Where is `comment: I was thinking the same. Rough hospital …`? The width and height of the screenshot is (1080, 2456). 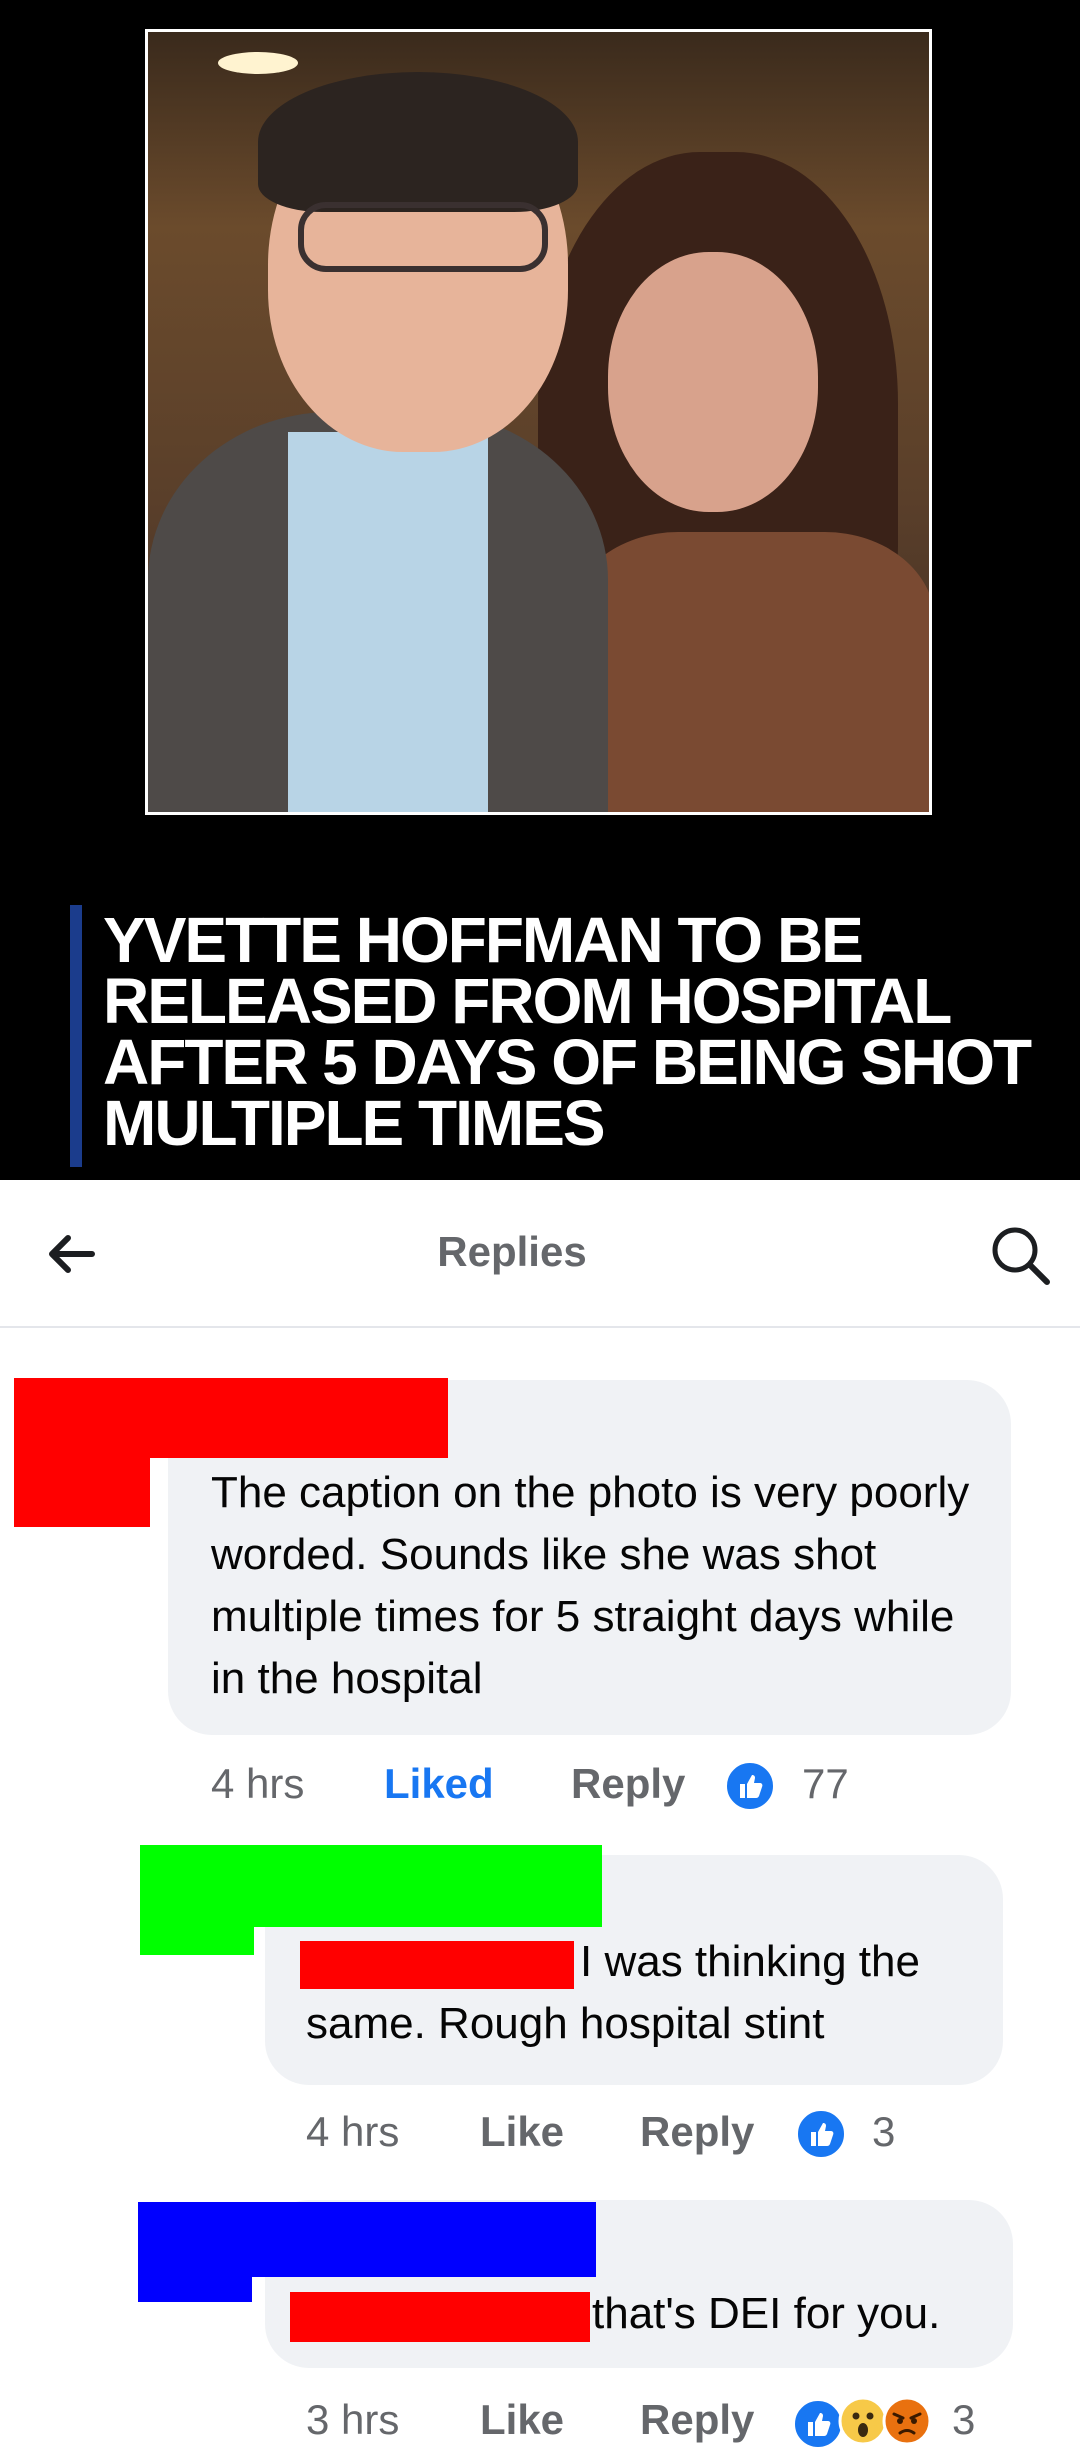
comment: I was thinking the same. Rough hospital … is located at coordinates (540, 2010).